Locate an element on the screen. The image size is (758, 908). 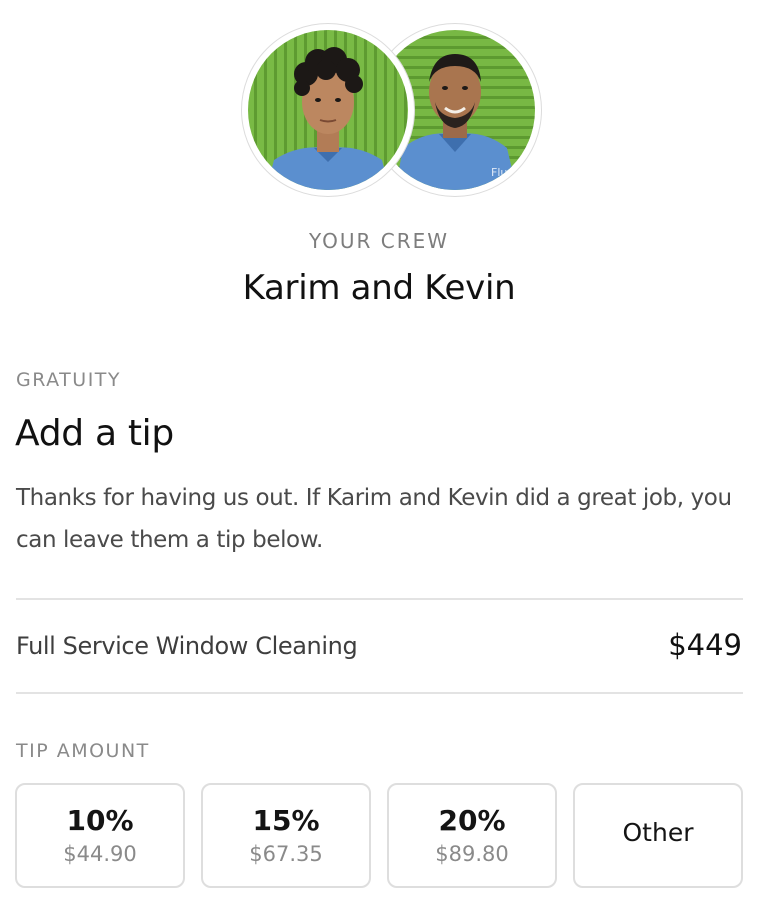
crew-avatar-karim is located at coordinates (328, 110).